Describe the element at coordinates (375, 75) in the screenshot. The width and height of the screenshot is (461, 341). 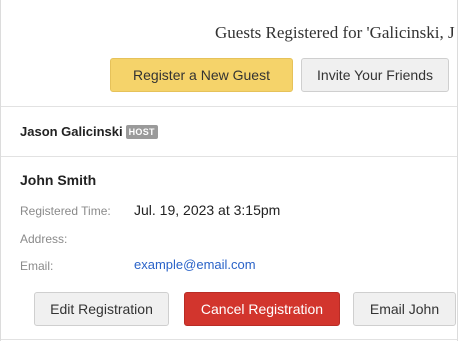
I see `invite-friends-button: Invite Your Friends` at that location.